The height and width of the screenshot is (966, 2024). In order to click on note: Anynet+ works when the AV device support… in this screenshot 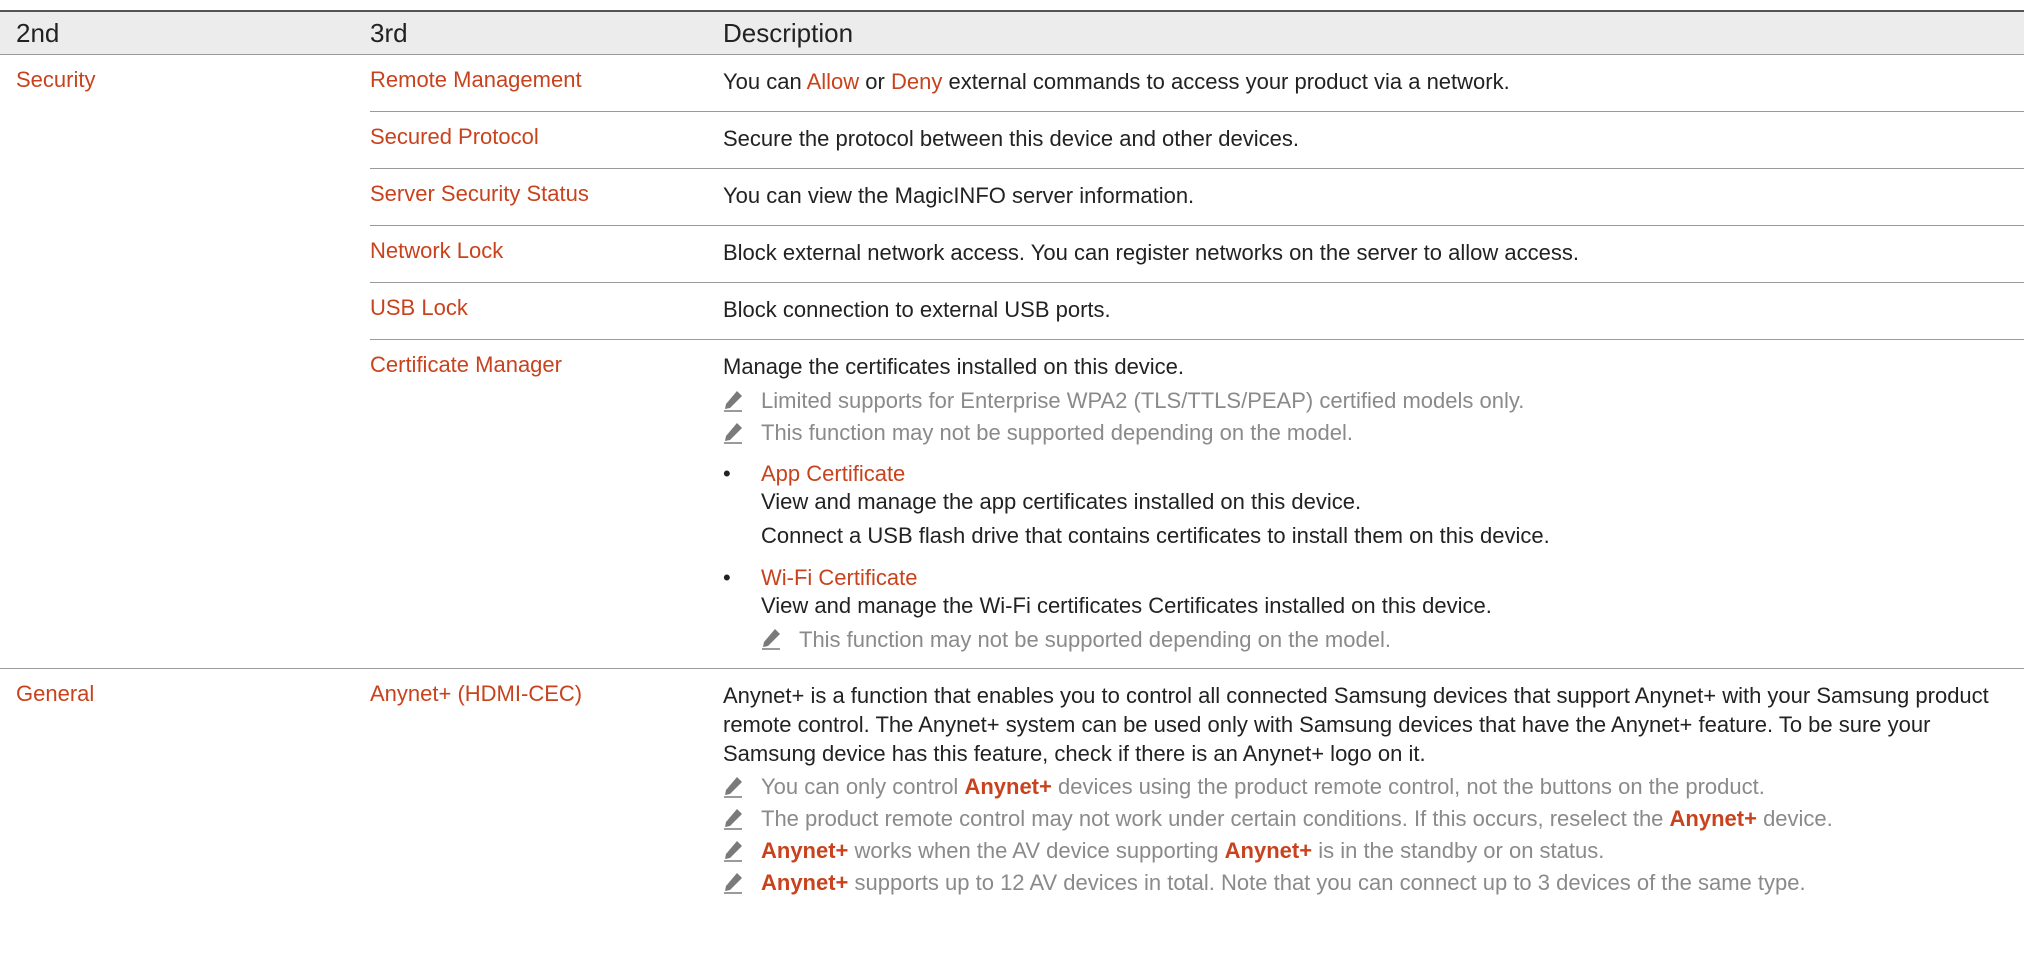, I will do `click(1373, 851)`.